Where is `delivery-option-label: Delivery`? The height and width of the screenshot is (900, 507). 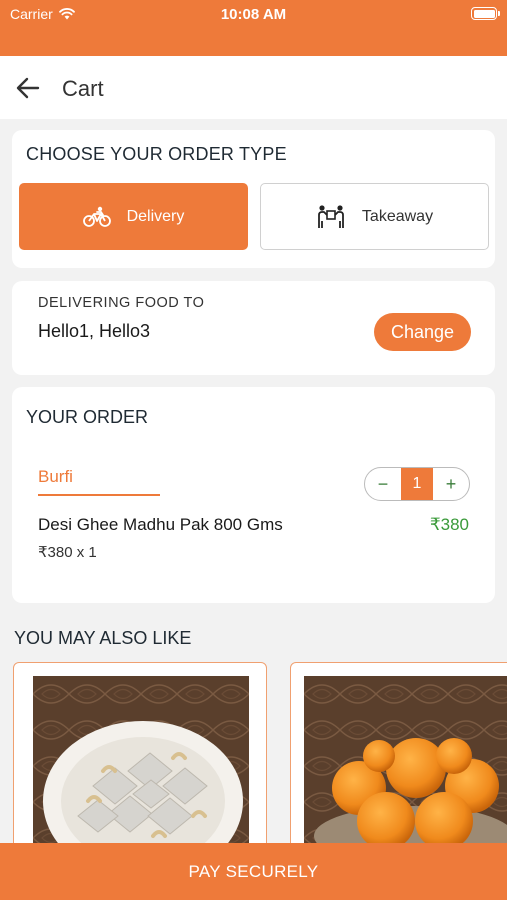
delivery-option-label: Delivery is located at coordinates (155, 216).